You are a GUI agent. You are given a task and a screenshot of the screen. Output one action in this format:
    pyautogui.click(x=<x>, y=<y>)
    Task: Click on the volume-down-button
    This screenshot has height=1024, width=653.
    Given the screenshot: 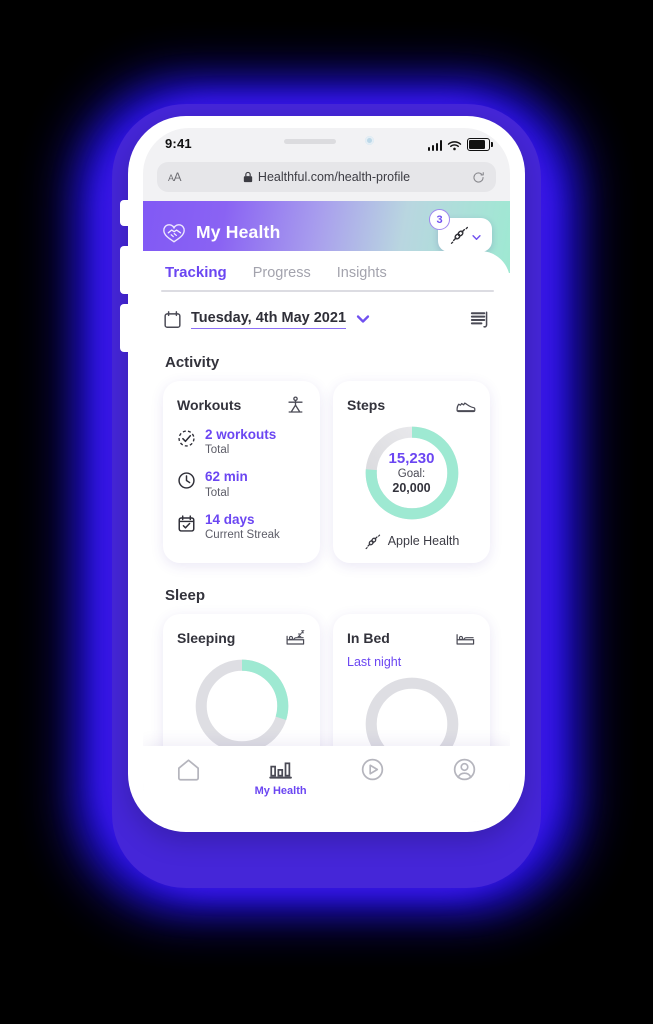 What is the action you would take?
    pyautogui.click(x=125, y=328)
    